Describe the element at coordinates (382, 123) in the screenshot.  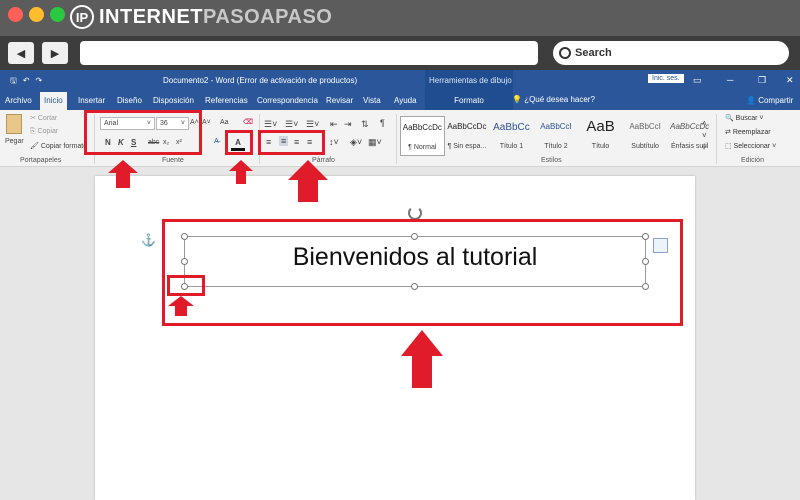
I see `show-formatting-icon: ¶` at that location.